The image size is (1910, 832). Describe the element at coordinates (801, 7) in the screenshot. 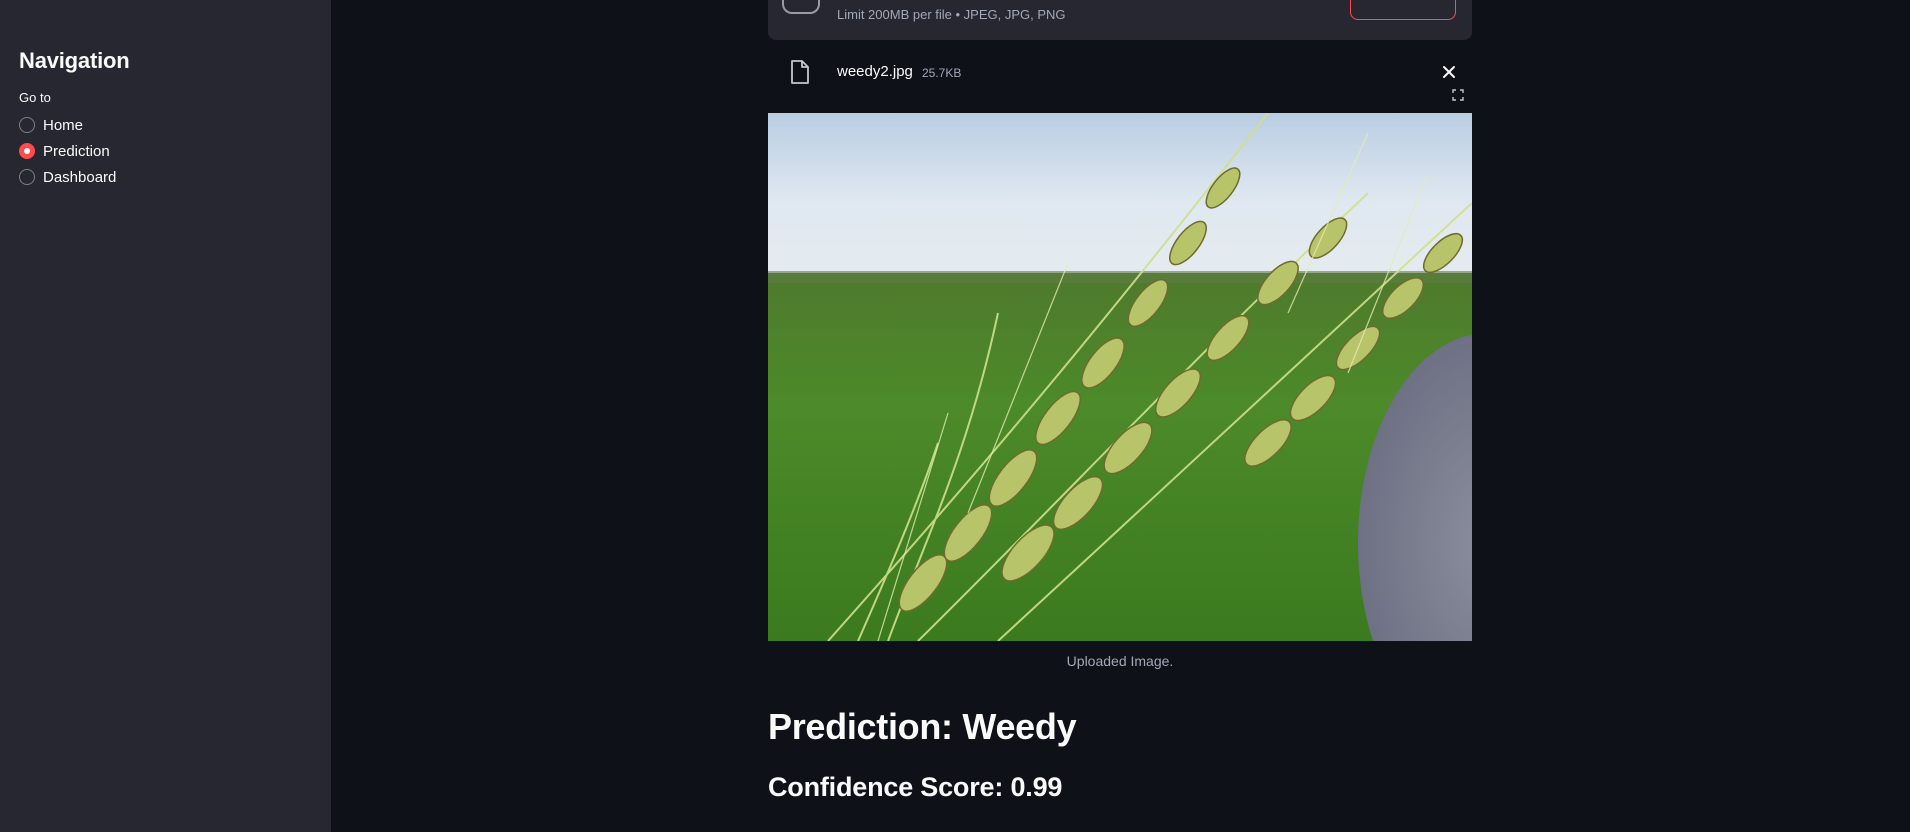

I see `upload-cloud-icon` at that location.